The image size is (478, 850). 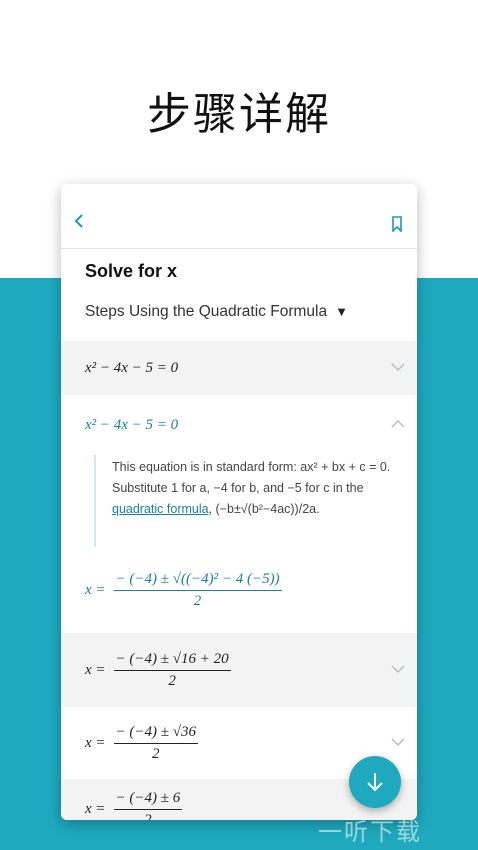 I want to click on fraction: − (−4) ± 6 2, so click(x=148, y=805).